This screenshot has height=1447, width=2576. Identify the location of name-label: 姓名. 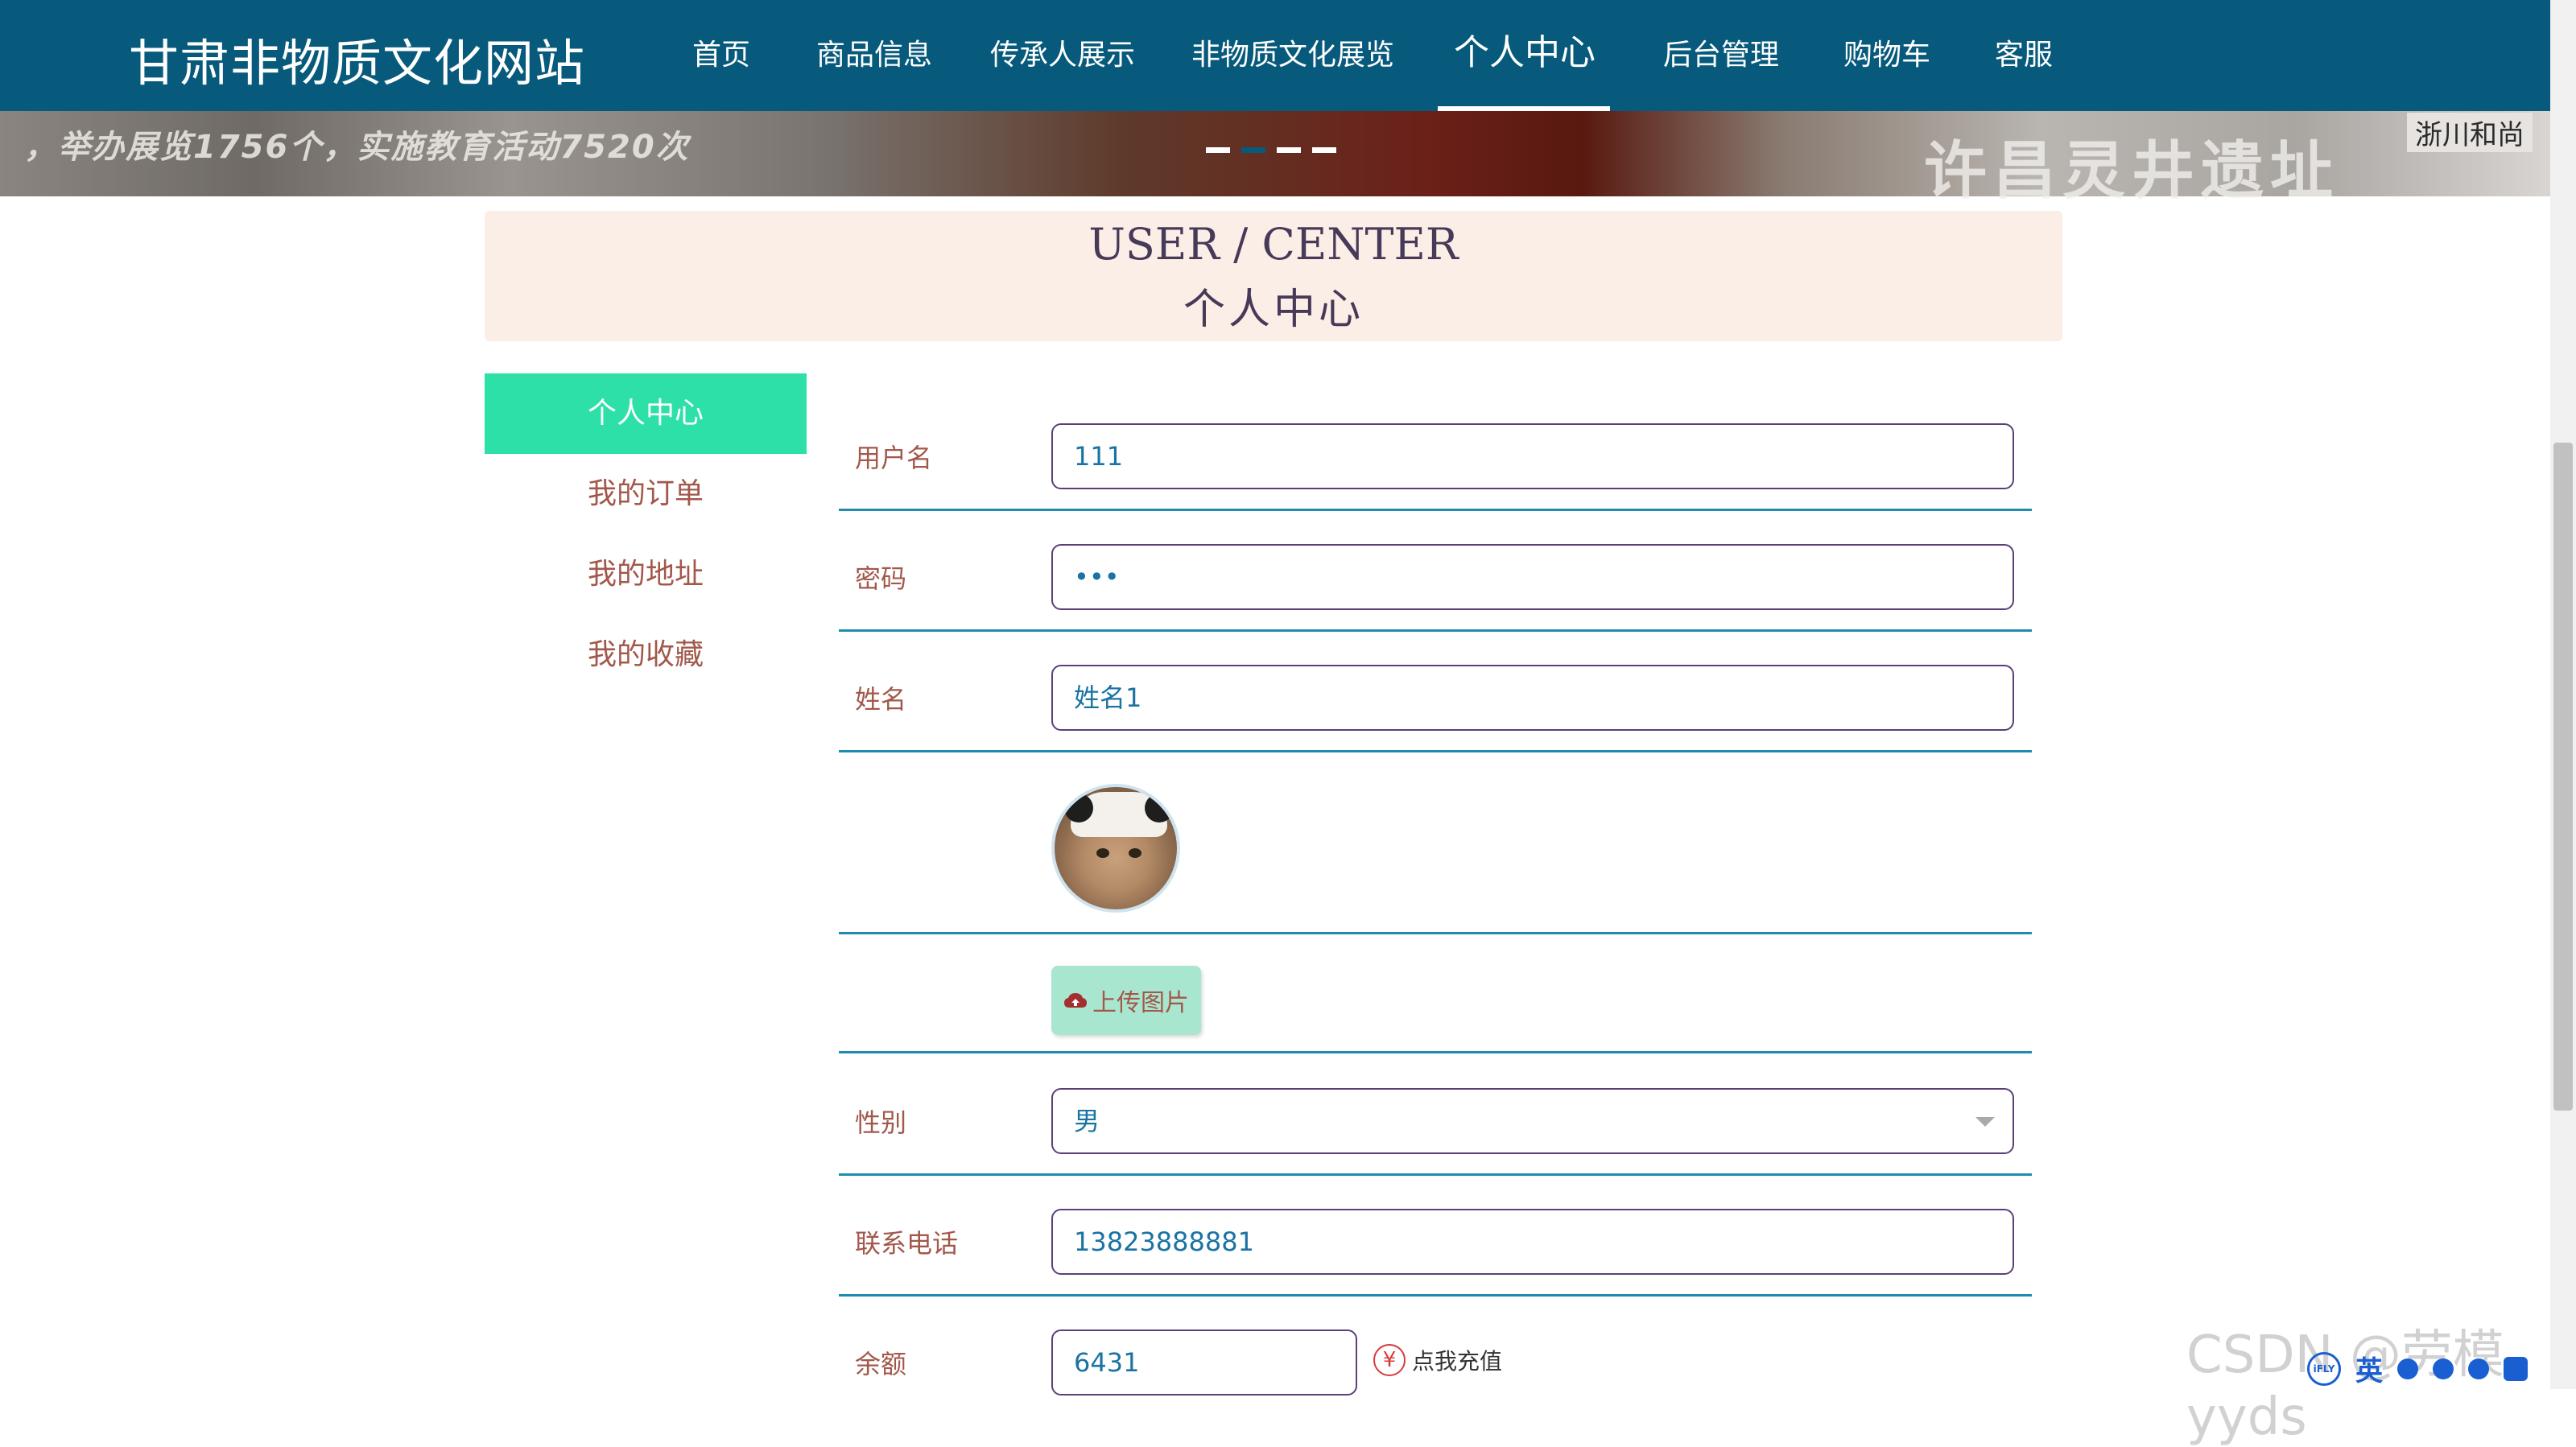
(881, 699).